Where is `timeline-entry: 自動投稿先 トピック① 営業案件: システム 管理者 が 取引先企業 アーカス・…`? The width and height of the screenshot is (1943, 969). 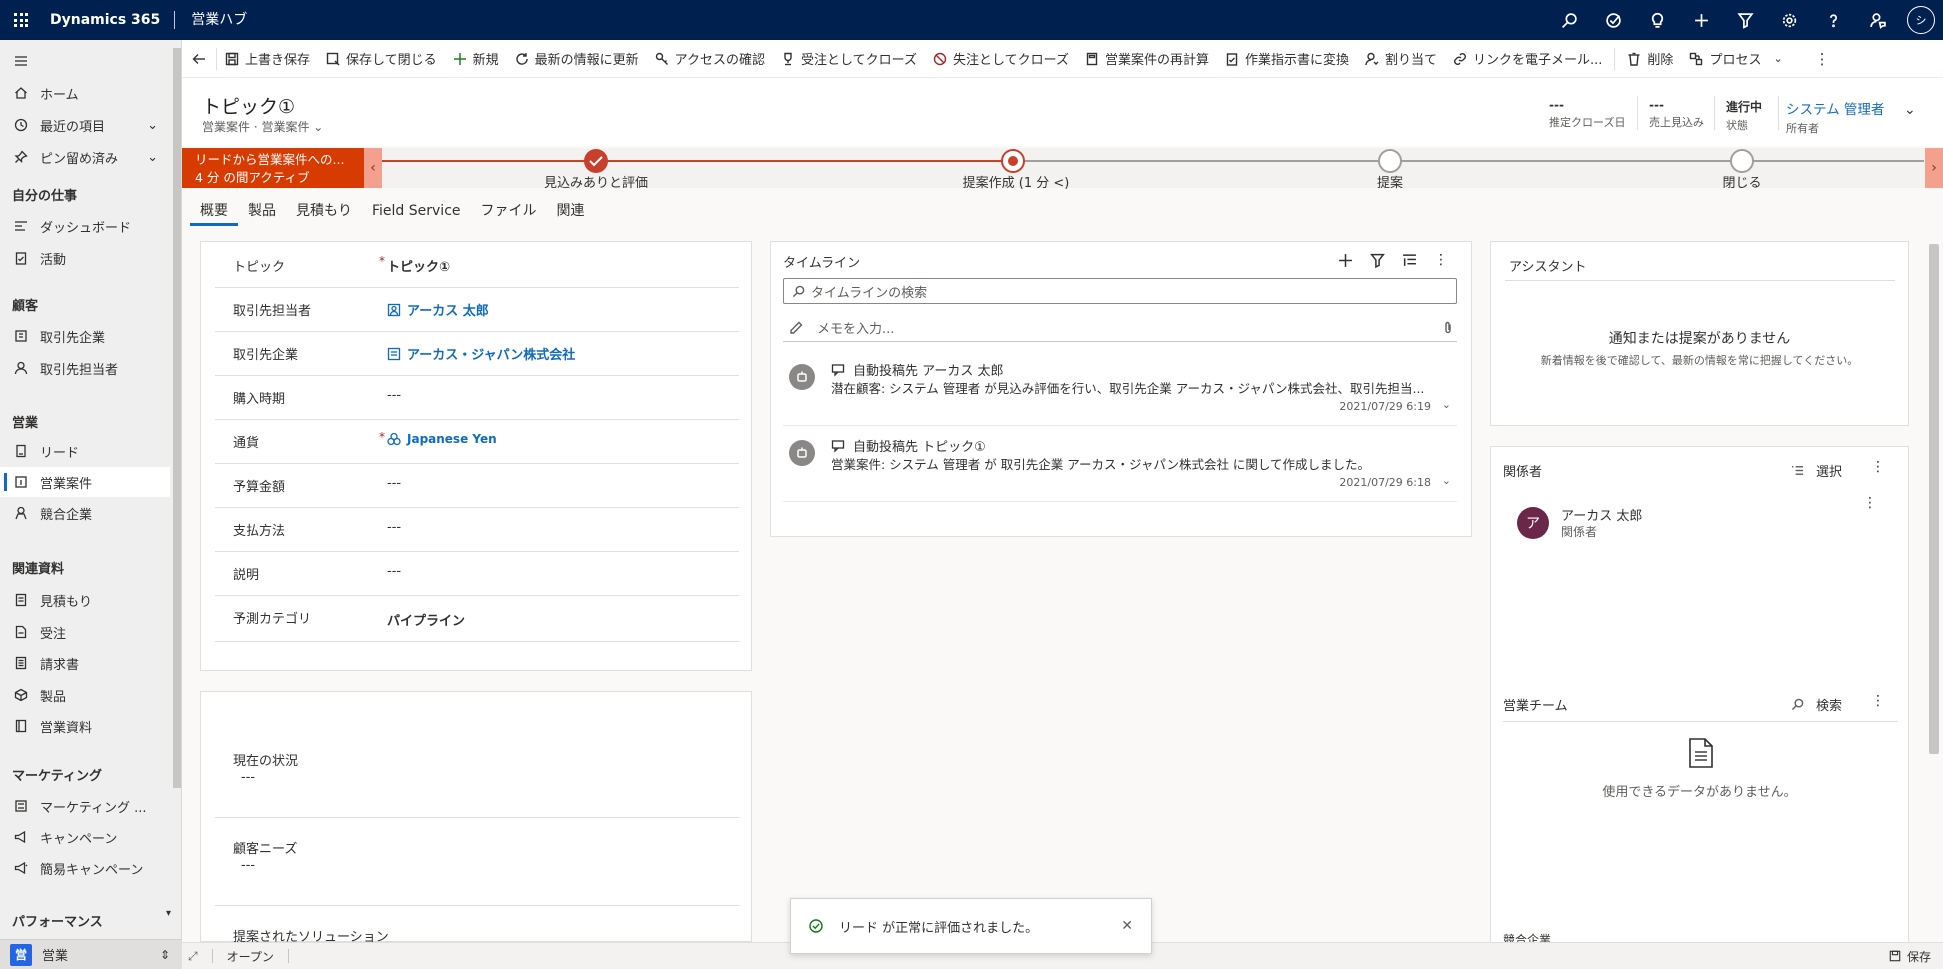
timeline-entry: 自動投稿先 トピック① 営業案件: システム 管理者 が 取引先企業 アーカス・… is located at coordinates (1120, 465).